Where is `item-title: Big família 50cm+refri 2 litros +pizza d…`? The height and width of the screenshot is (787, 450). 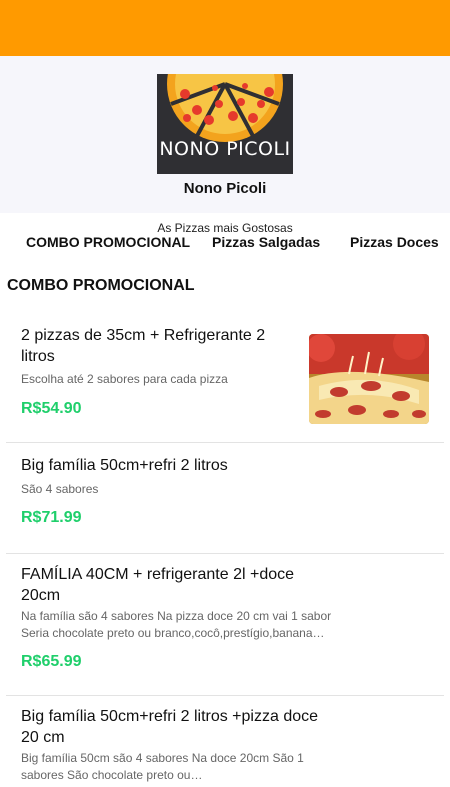
item-title: Big família 50cm+refri 2 litros +pizza d… is located at coordinates (170, 727).